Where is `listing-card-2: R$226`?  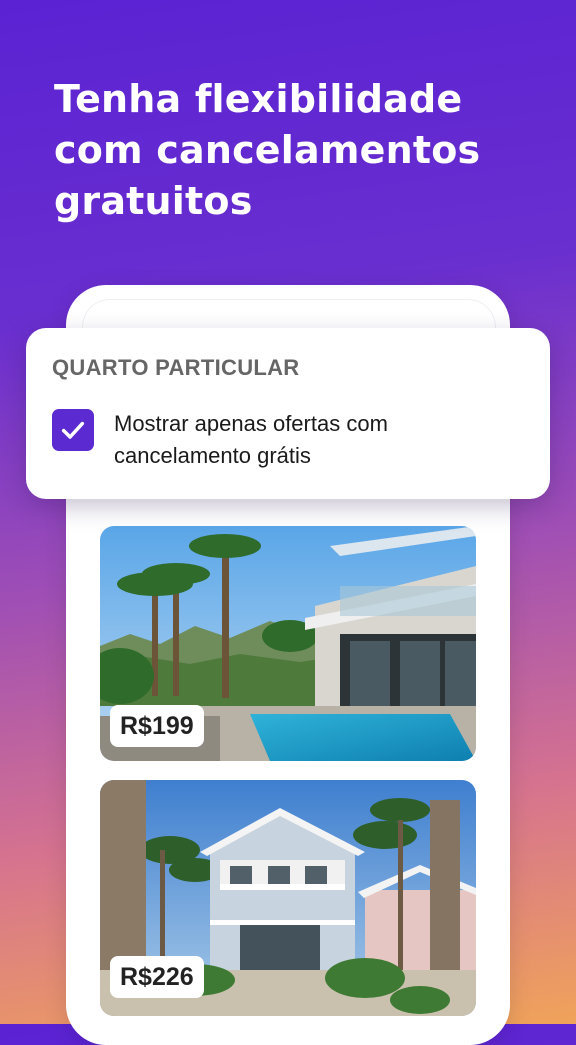 listing-card-2: R$226 is located at coordinates (288, 898).